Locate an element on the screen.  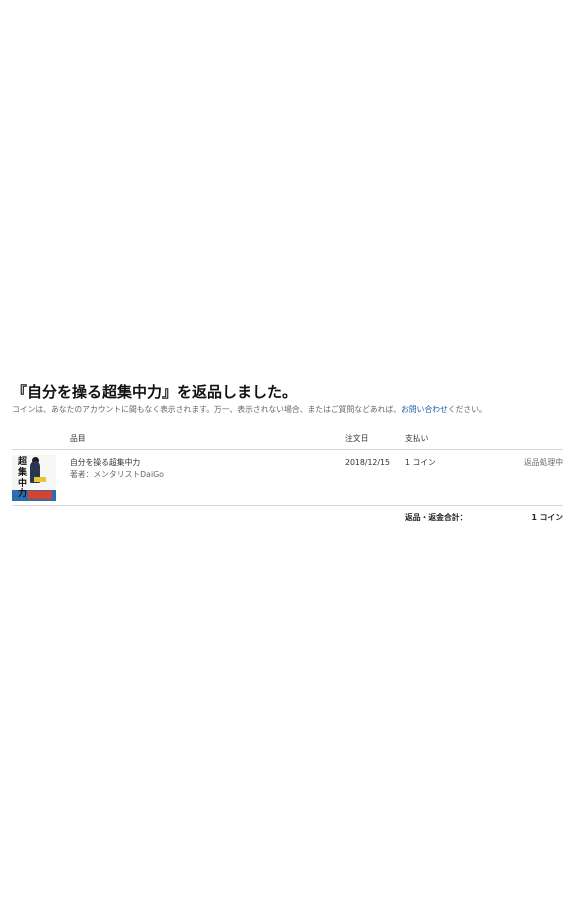
table-header: 品目 注文日 支払い is located at coordinates (287, 440).